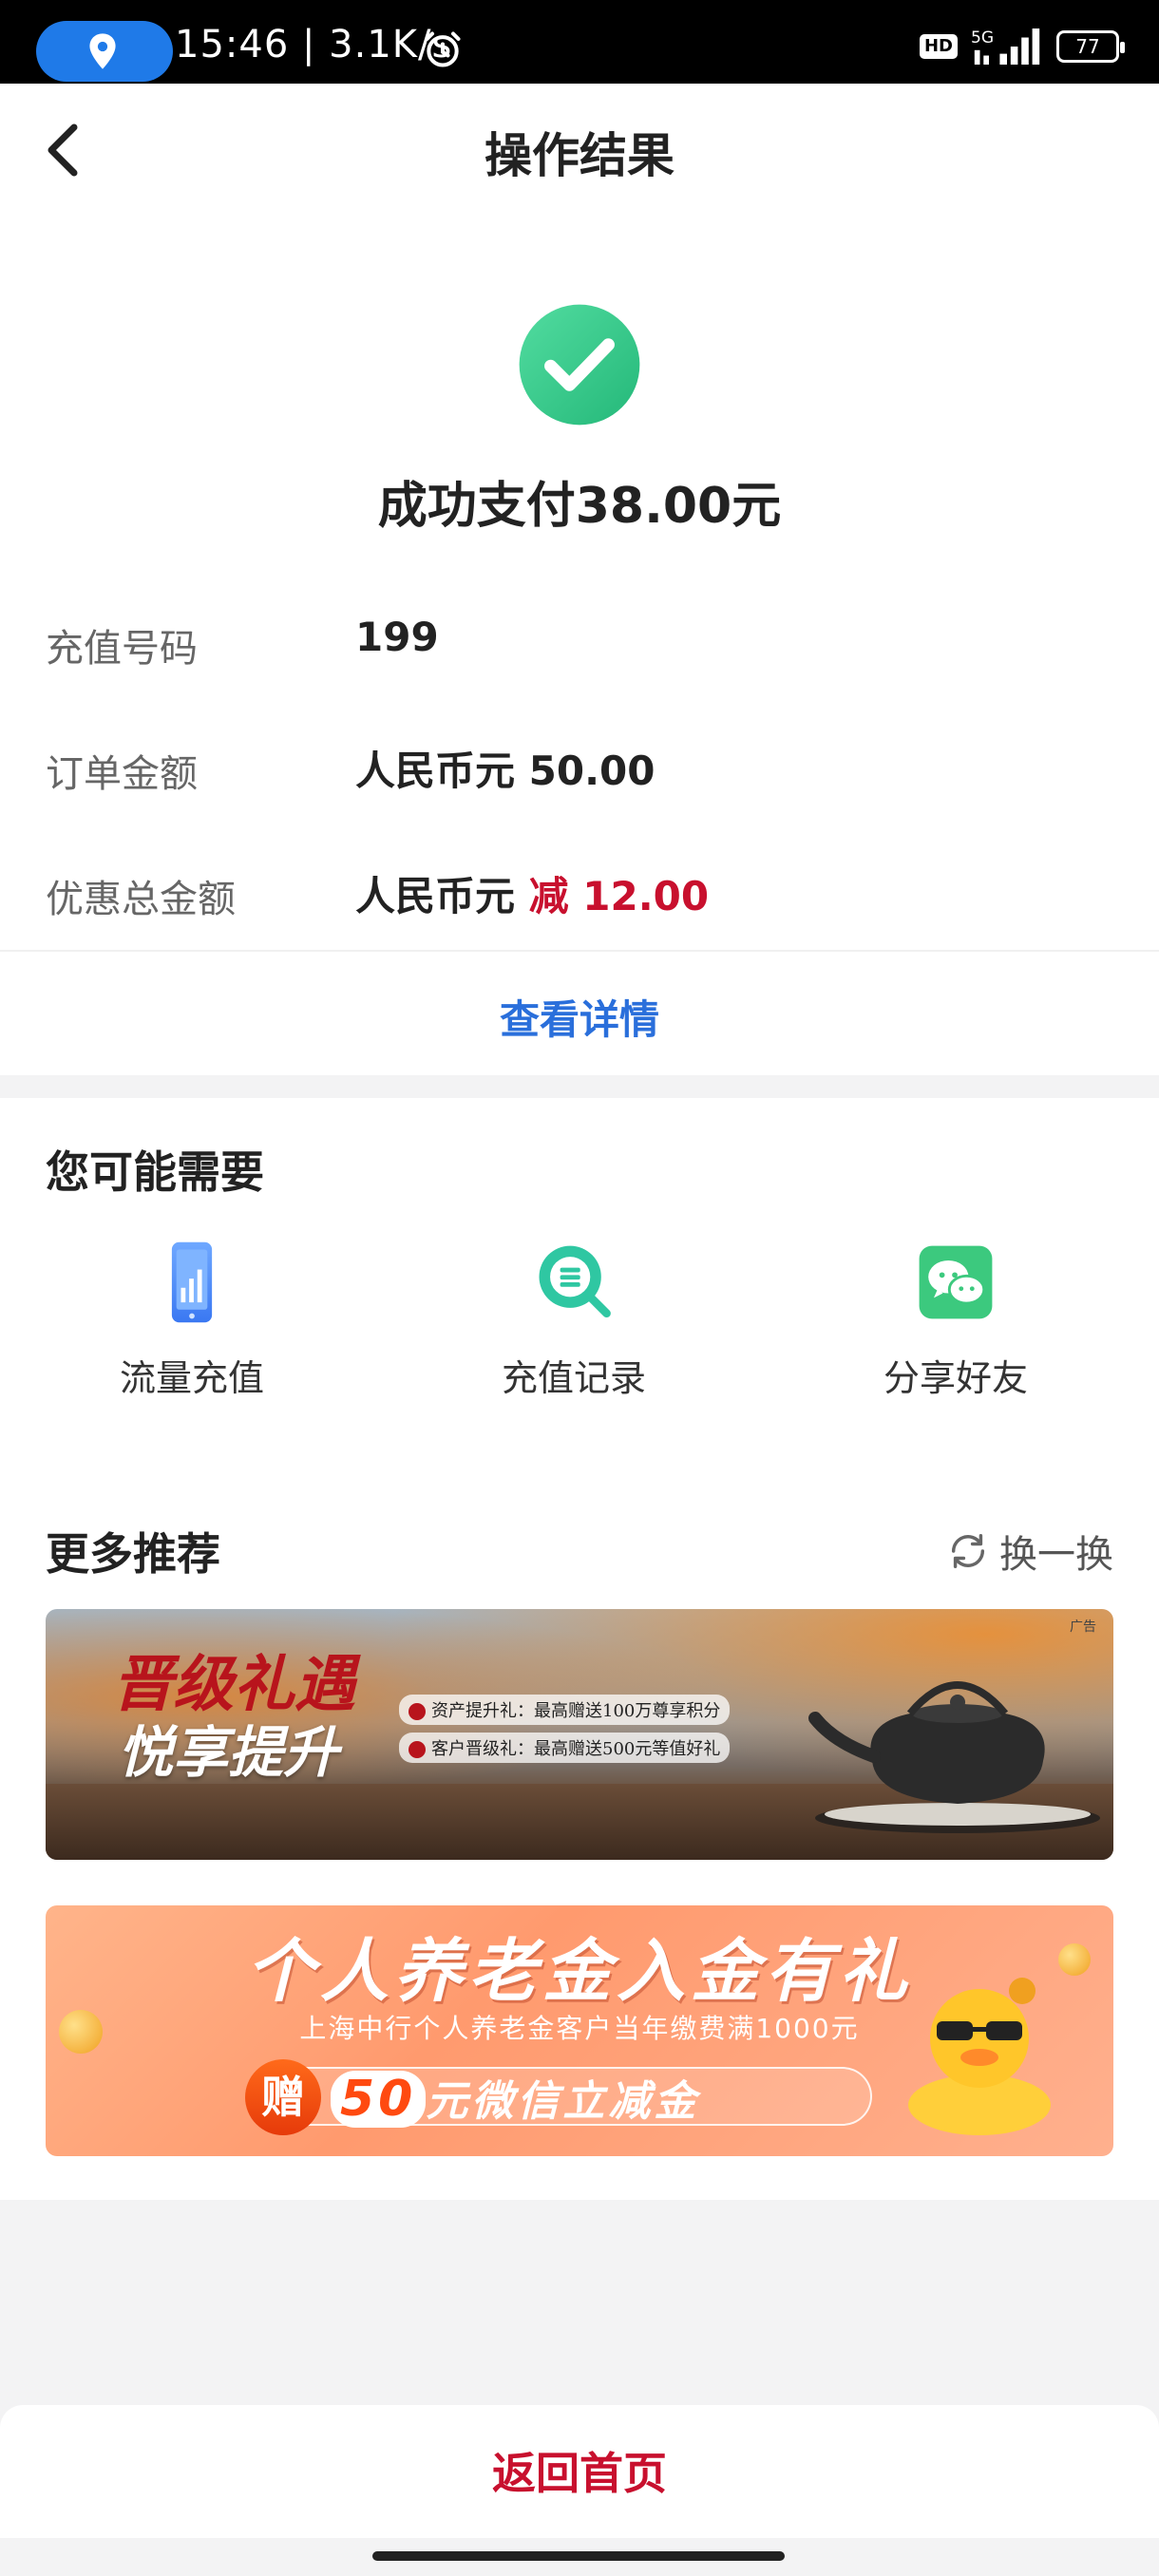  What do you see at coordinates (379, 2099) in the screenshot?
I see `promo-amount: 50` at bounding box center [379, 2099].